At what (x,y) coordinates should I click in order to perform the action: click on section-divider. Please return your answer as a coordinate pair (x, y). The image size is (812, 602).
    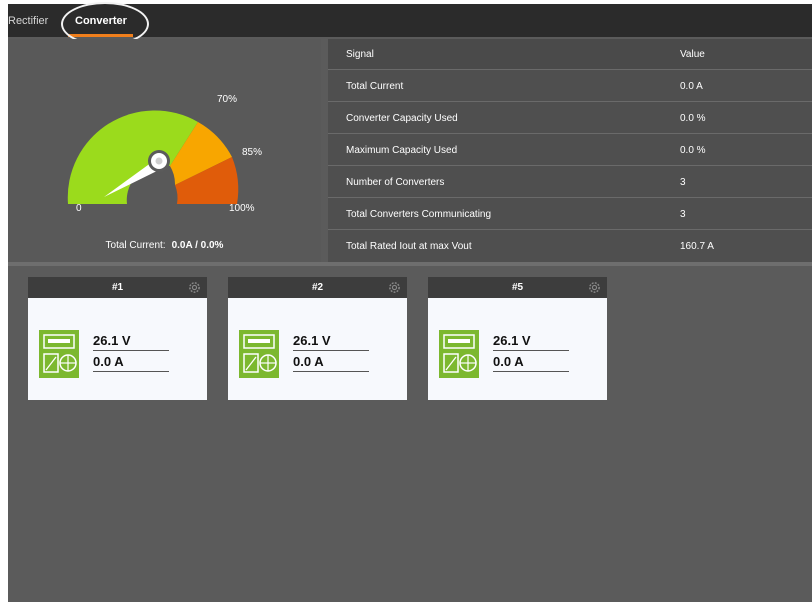
    Looking at the image, I should click on (410, 264).